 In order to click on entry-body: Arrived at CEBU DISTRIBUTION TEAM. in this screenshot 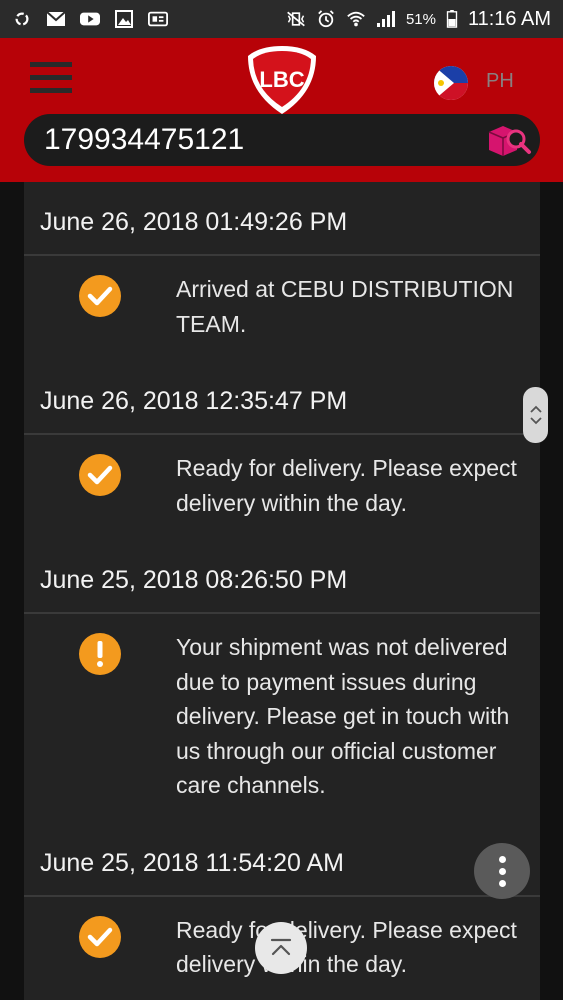, I will do `click(282, 308)`.